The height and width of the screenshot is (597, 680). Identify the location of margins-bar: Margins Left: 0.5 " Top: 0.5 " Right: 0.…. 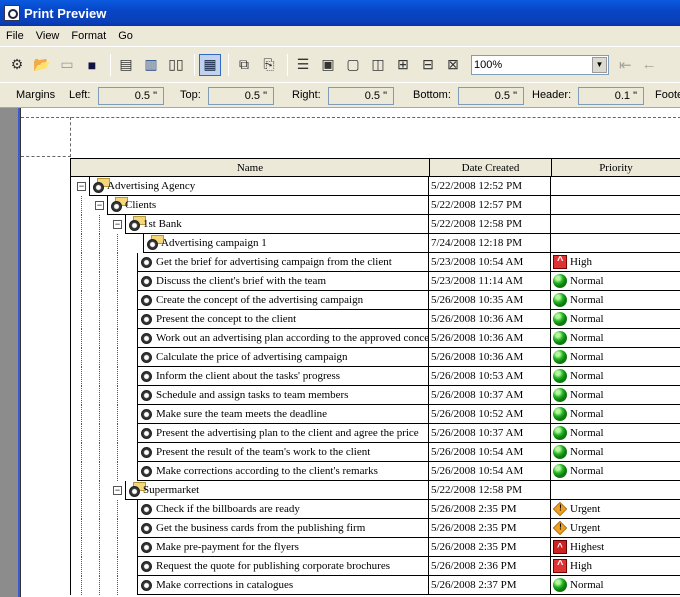
(340, 95).